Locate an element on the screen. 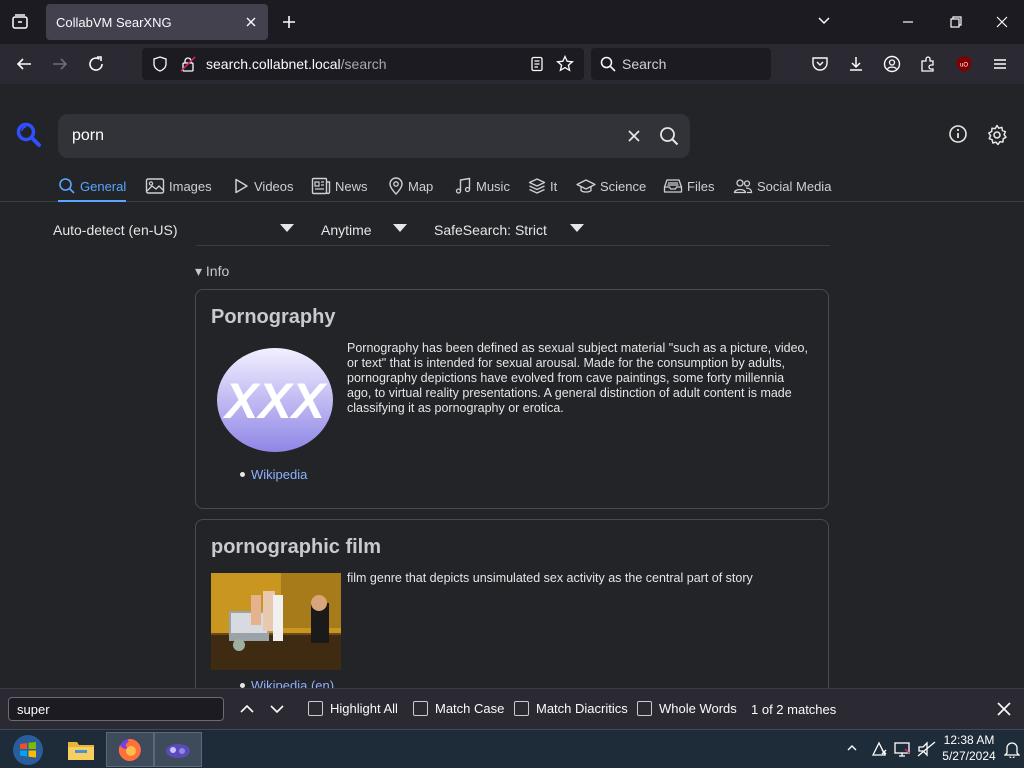 This screenshot has width=1024, height=768. search-submit-icon is located at coordinates (669, 136).